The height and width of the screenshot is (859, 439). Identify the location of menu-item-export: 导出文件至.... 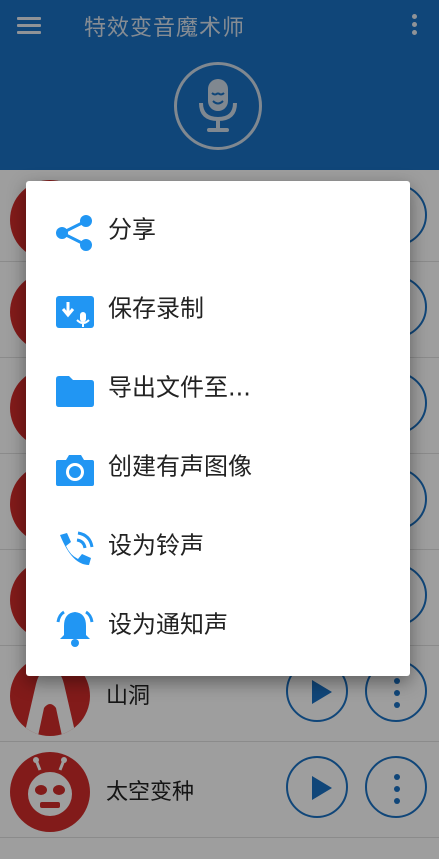
(218, 390).